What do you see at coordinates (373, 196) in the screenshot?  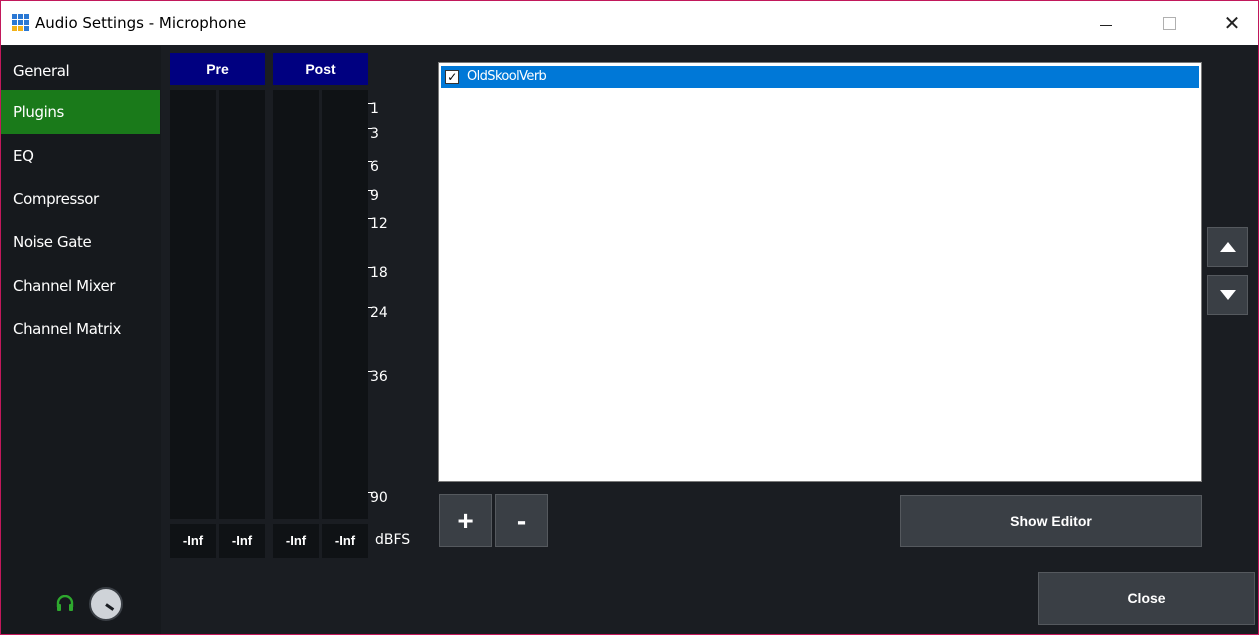 I see `scale-tick: 9` at bounding box center [373, 196].